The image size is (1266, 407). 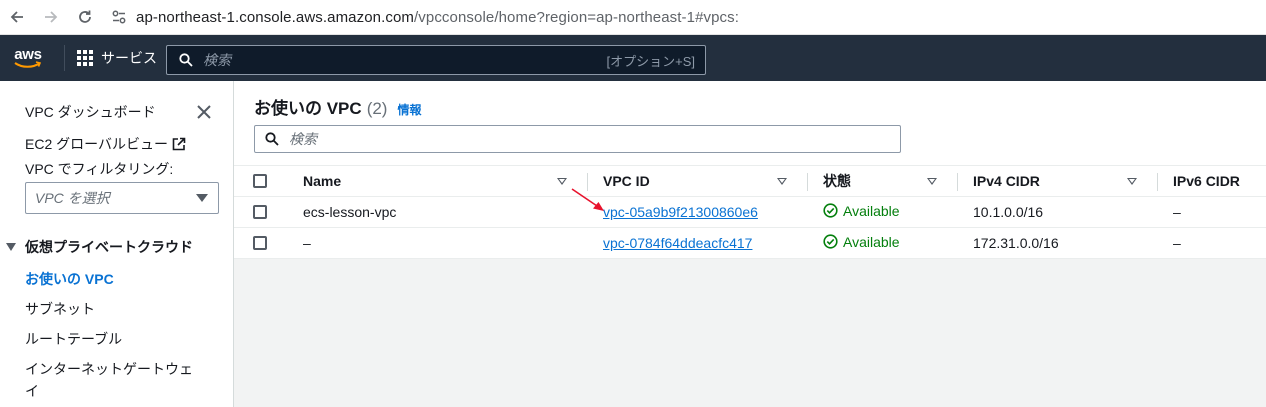 I want to click on sidebar-item-ec2-global-view: EC2 グローバルビュー, so click(x=105, y=144).